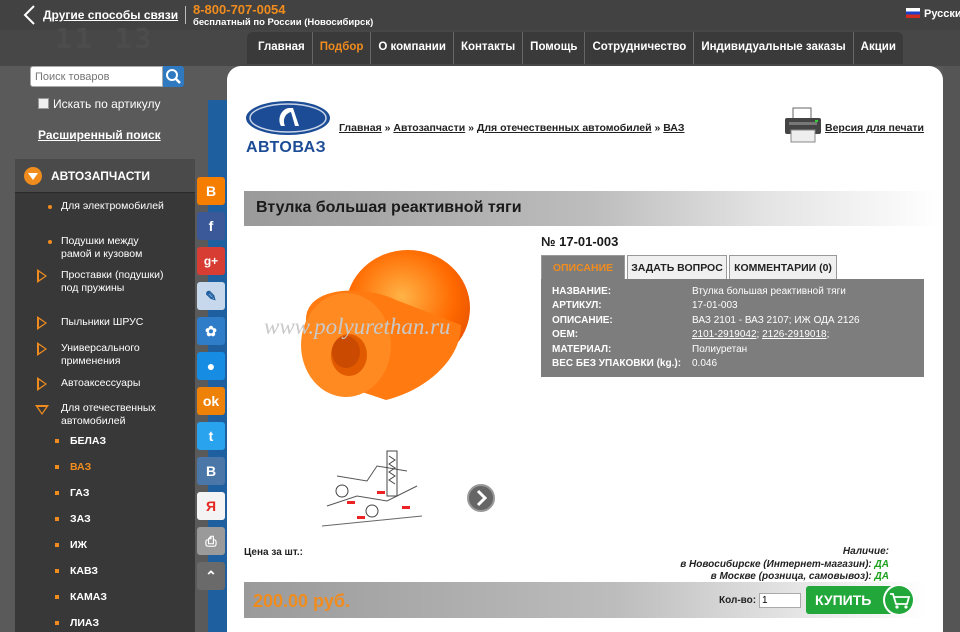  I want to click on menu-item-spring-spacers: Проставки (подушки) под пружины, so click(116, 281).